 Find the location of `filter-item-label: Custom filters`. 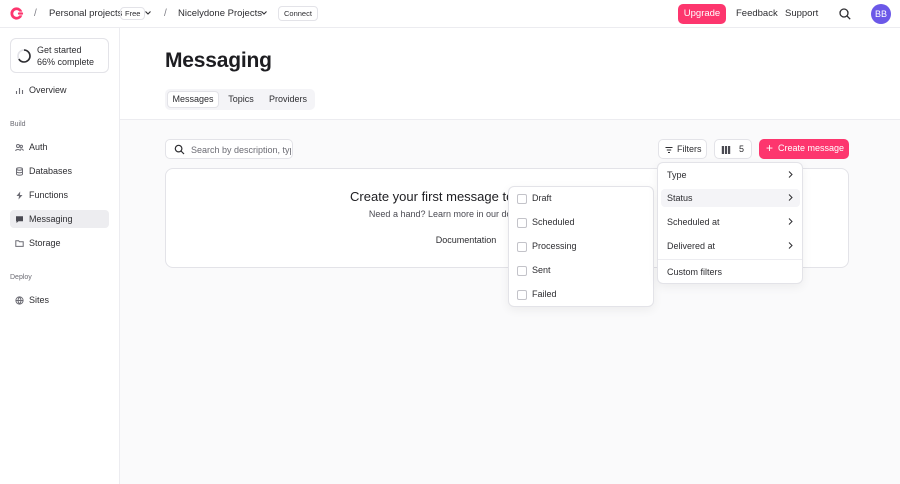

filter-item-label: Custom filters is located at coordinates (695, 272).